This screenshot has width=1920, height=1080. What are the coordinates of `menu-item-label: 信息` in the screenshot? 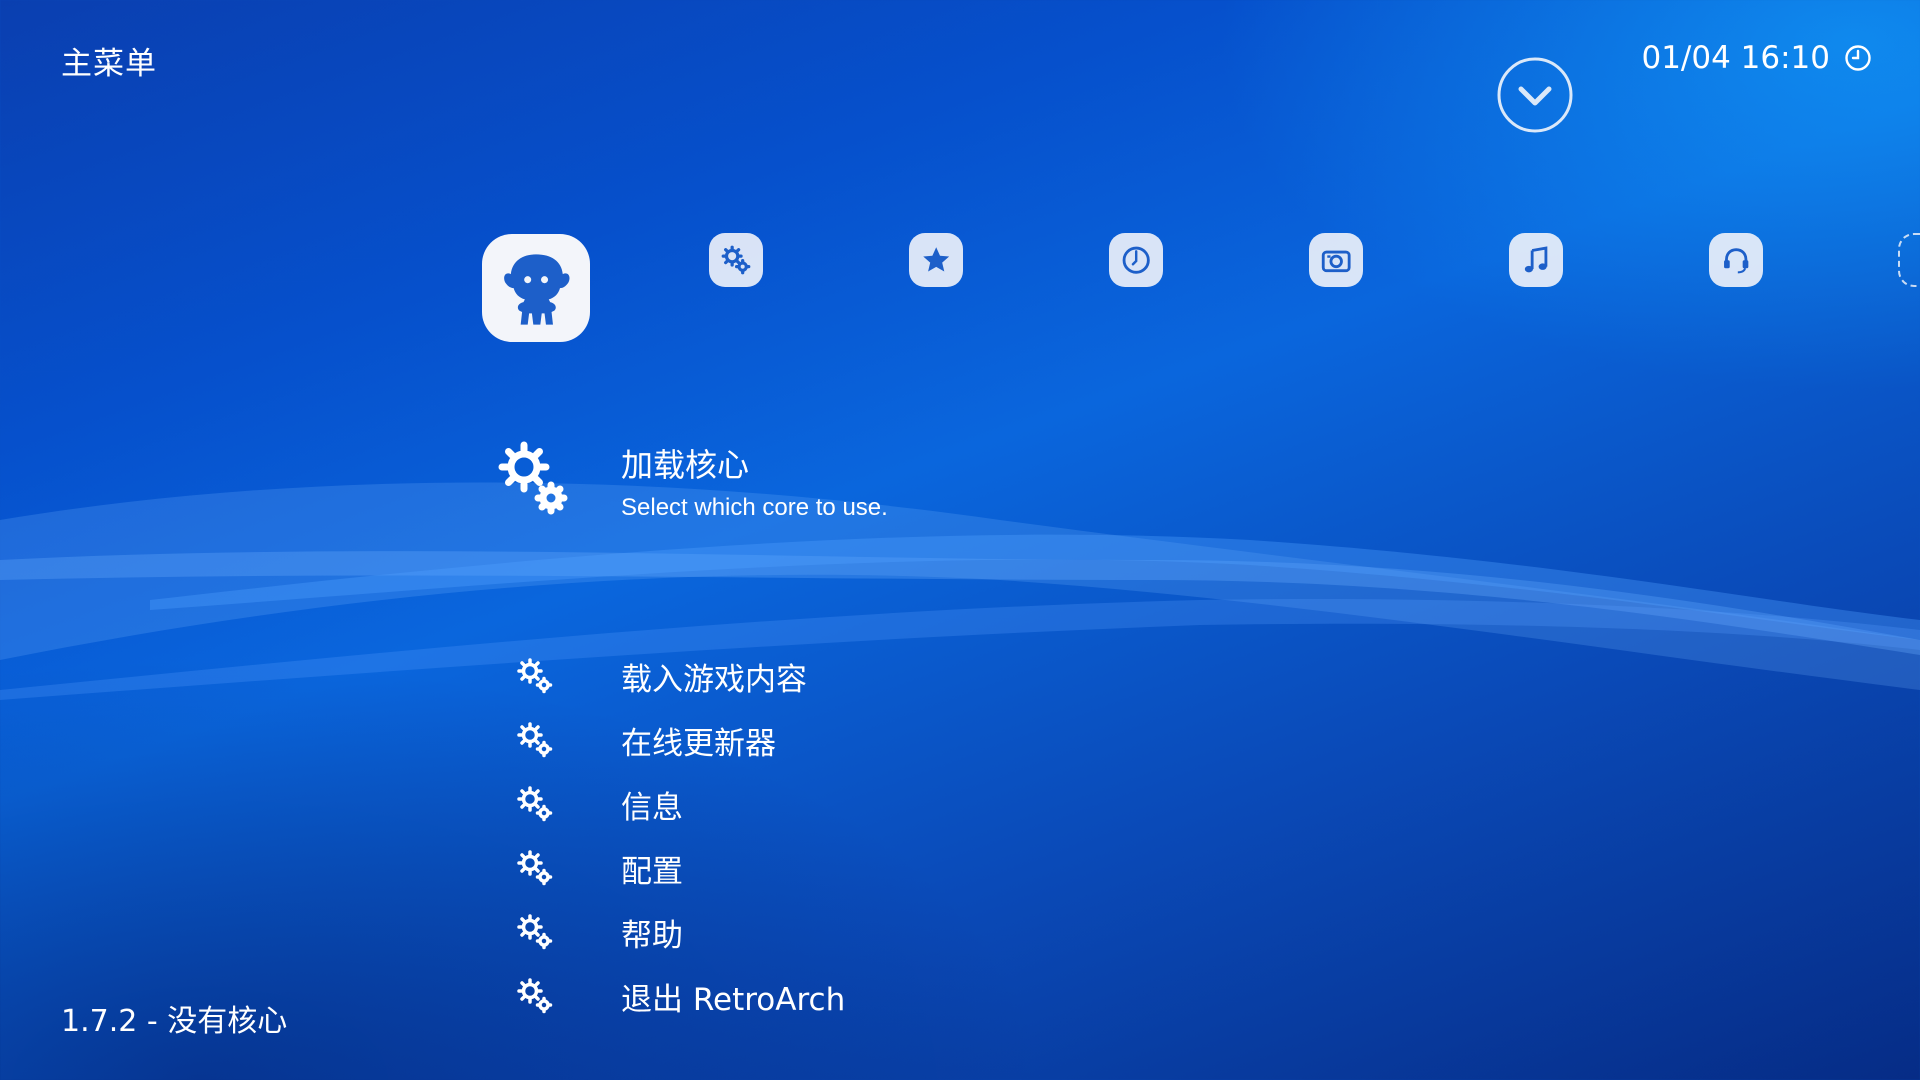 It's located at (652, 807).